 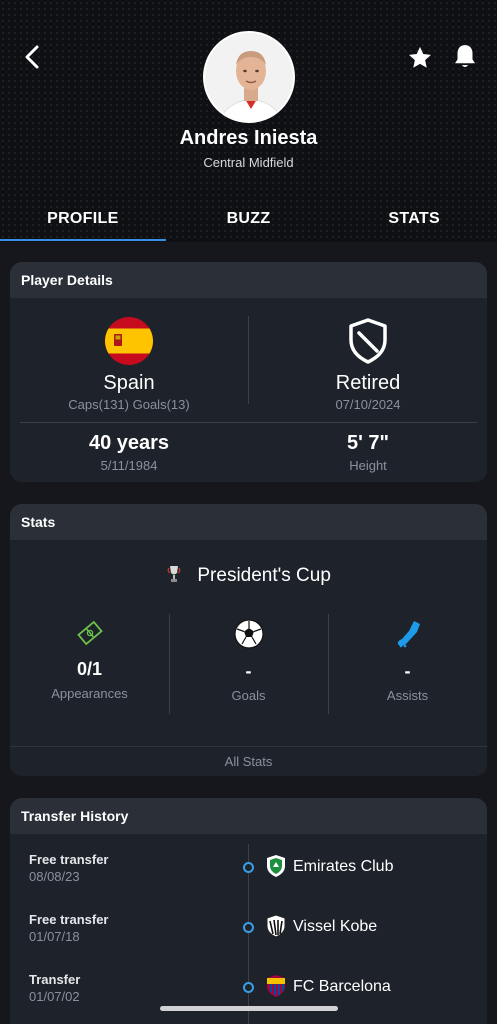 I want to click on player-age: 40 years, so click(x=129, y=443).